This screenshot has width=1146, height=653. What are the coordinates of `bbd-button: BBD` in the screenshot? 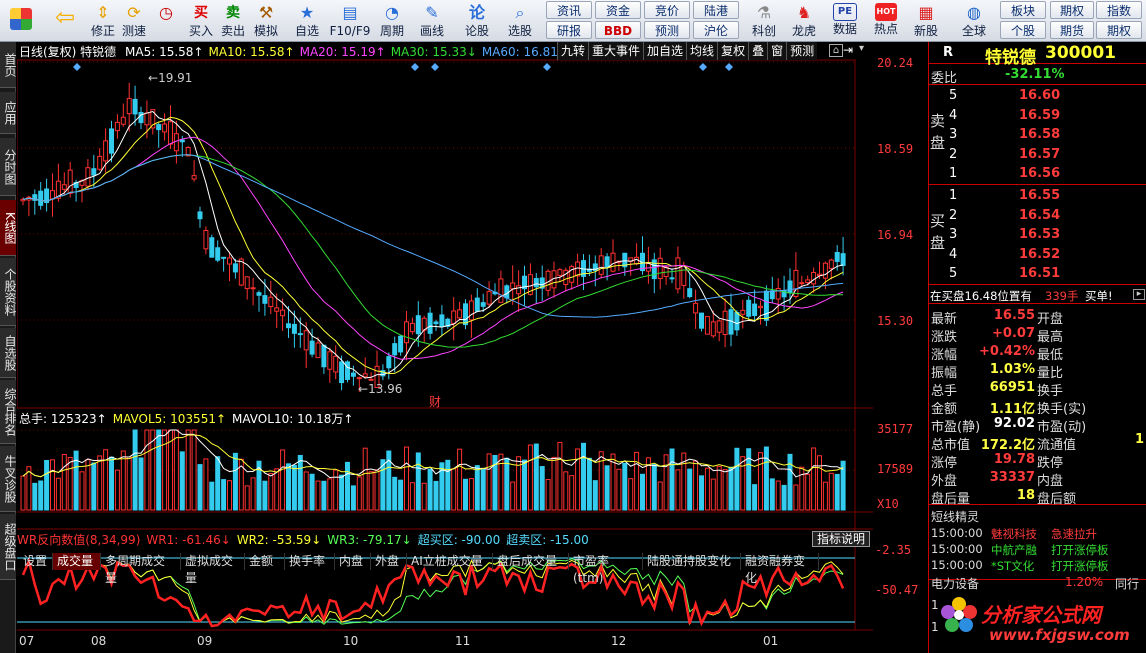 It's located at (618, 30).